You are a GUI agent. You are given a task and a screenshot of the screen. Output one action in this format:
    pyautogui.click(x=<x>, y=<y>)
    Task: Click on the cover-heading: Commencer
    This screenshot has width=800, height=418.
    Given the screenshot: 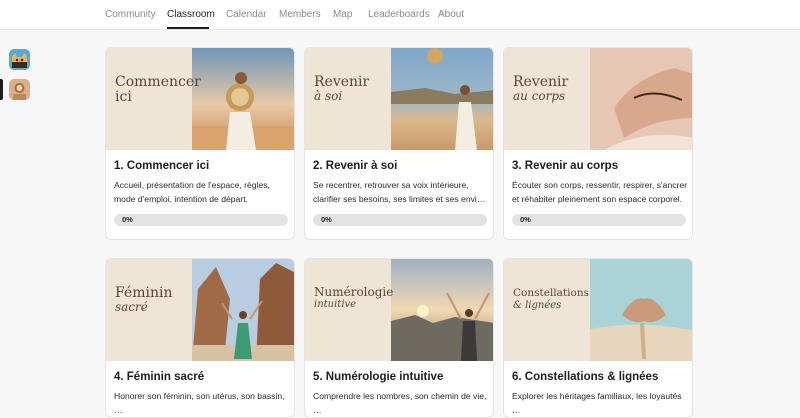 What is the action you would take?
    pyautogui.click(x=158, y=82)
    